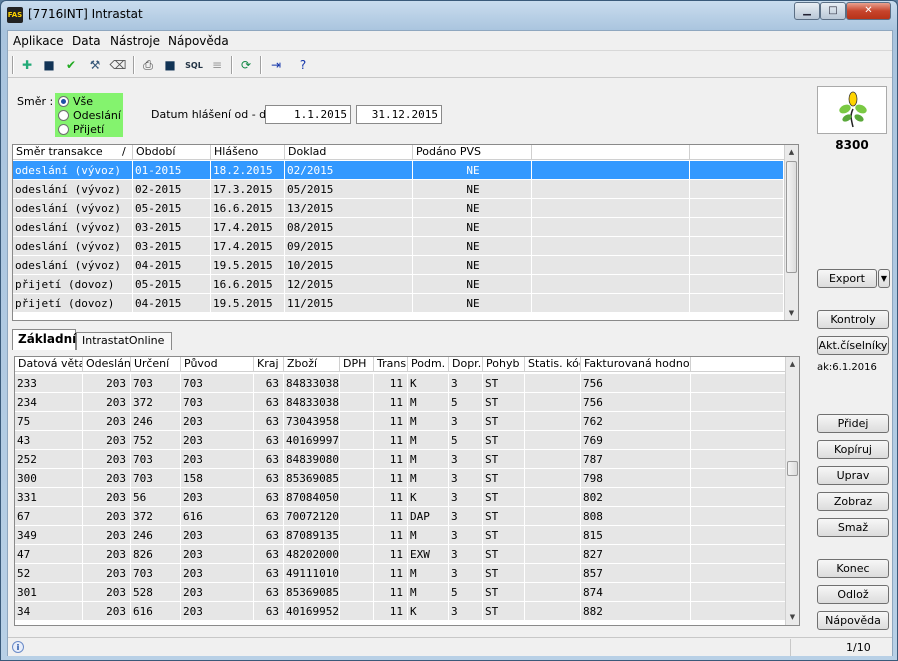  Describe the element at coordinates (399, 114) in the screenshot. I see `date-to-input: 31.12.2015` at that location.